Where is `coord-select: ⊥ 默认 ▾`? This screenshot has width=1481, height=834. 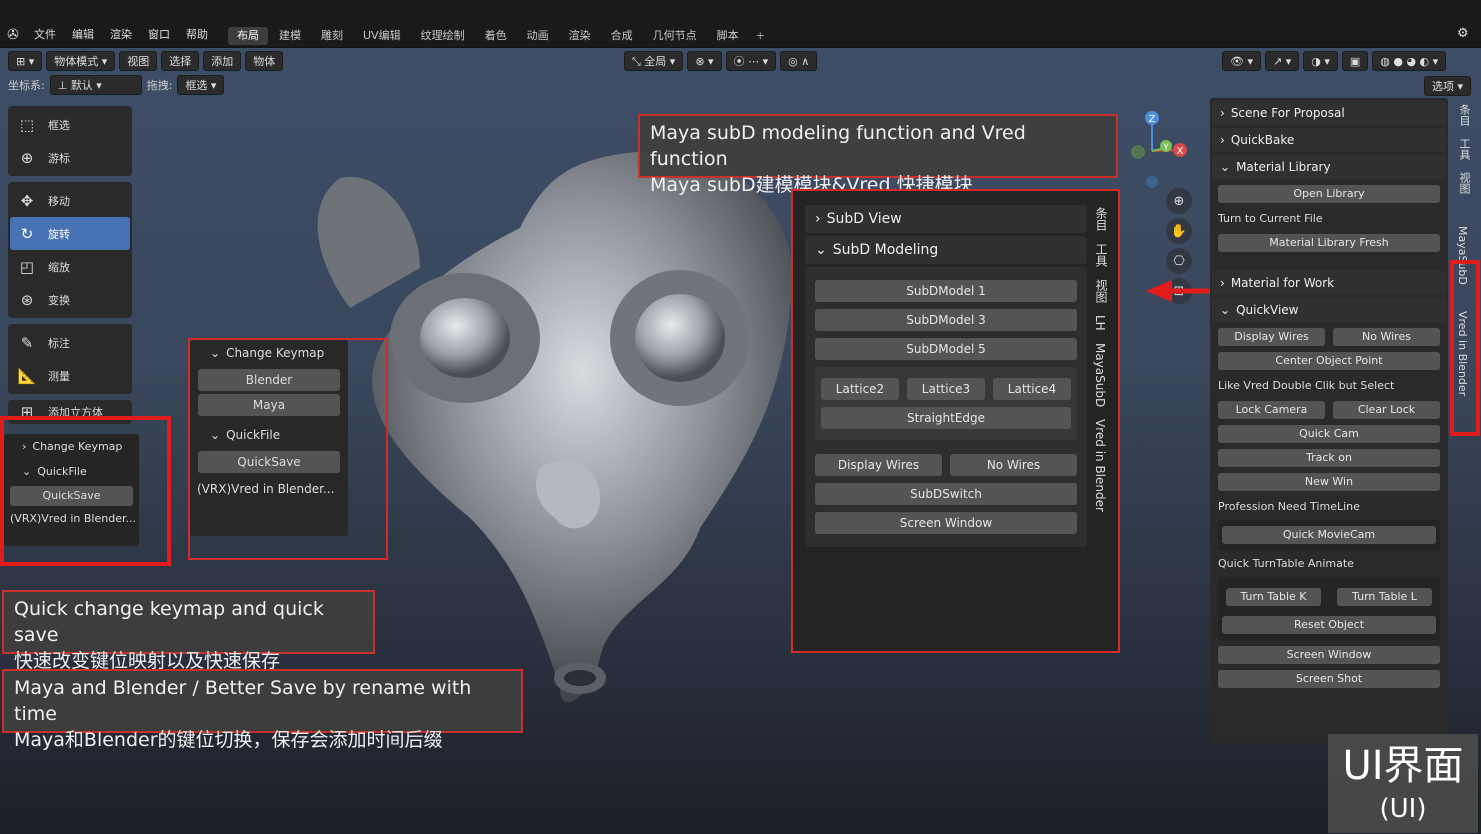
coord-select: ⊥ 默认 ▾ is located at coordinates (95, 85).